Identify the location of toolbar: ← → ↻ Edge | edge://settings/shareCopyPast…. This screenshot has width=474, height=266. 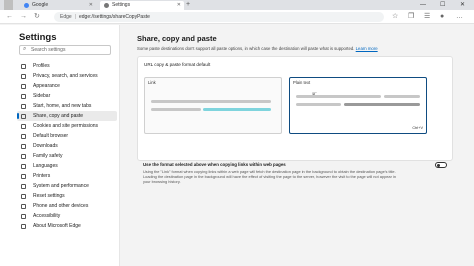
(237, 17).